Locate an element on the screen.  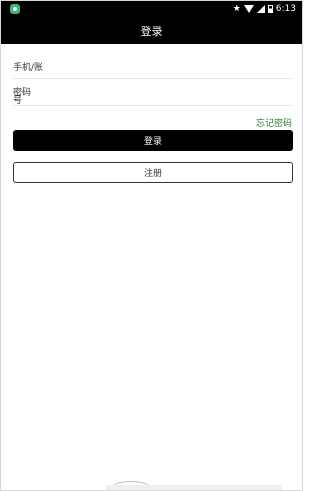
password-field-container: 密码号 is located at coordinates (153, 95).